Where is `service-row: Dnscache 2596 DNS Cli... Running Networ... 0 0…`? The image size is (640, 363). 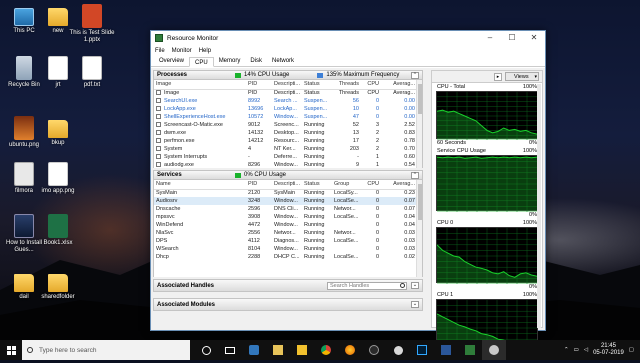
service-row: Dnscache 2596 DNS Cli... Running Networ... 0 0… is located at coordinates (286, 209).